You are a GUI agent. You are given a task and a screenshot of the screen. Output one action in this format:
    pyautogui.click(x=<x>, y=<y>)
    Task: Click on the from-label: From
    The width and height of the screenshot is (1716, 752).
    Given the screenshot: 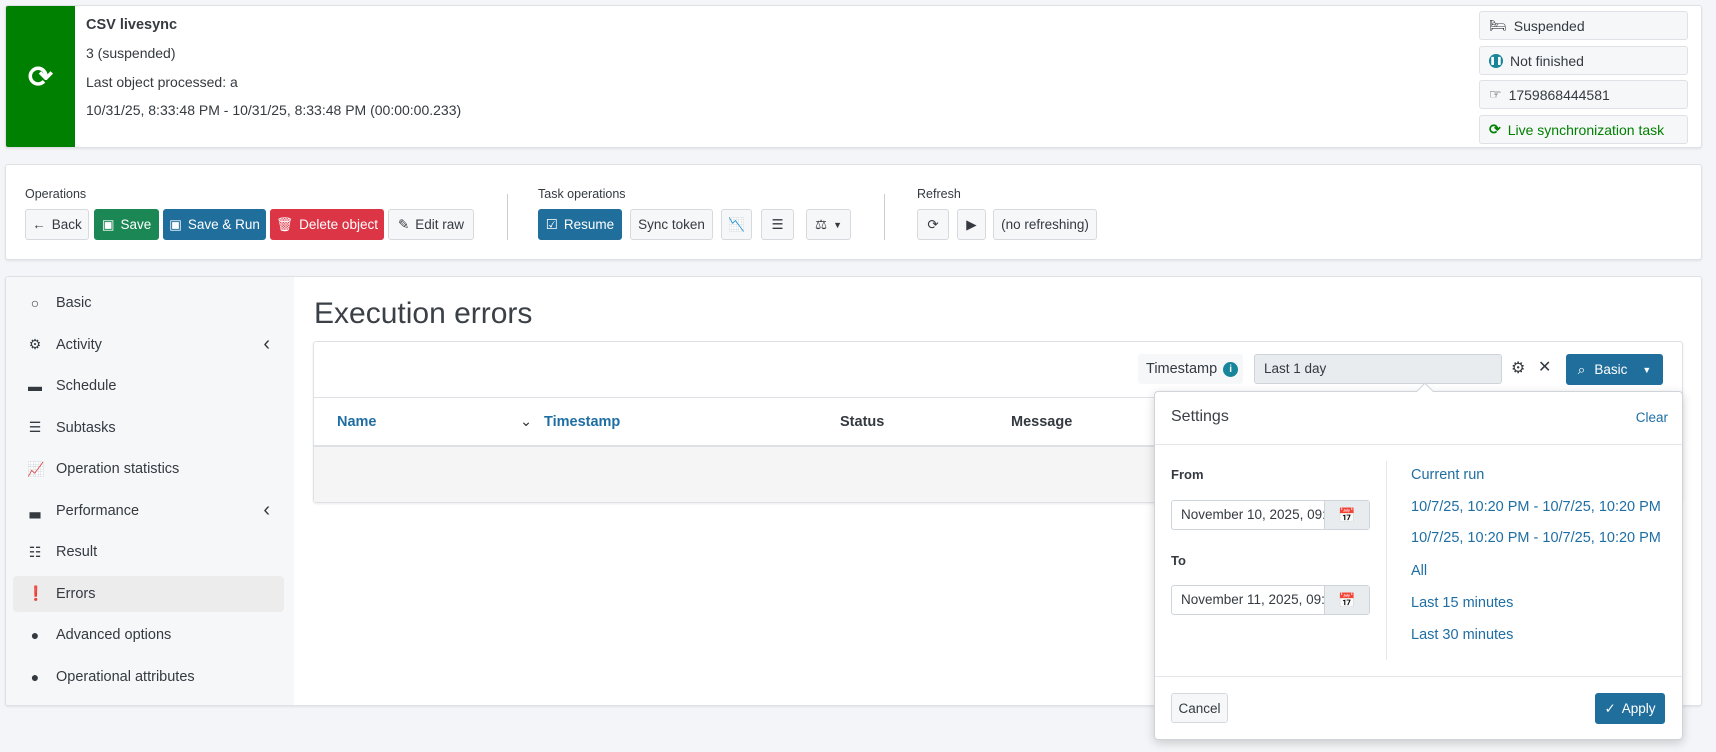 What is the action you would take?
    pyautogui.click(x=1187, y=474)
    